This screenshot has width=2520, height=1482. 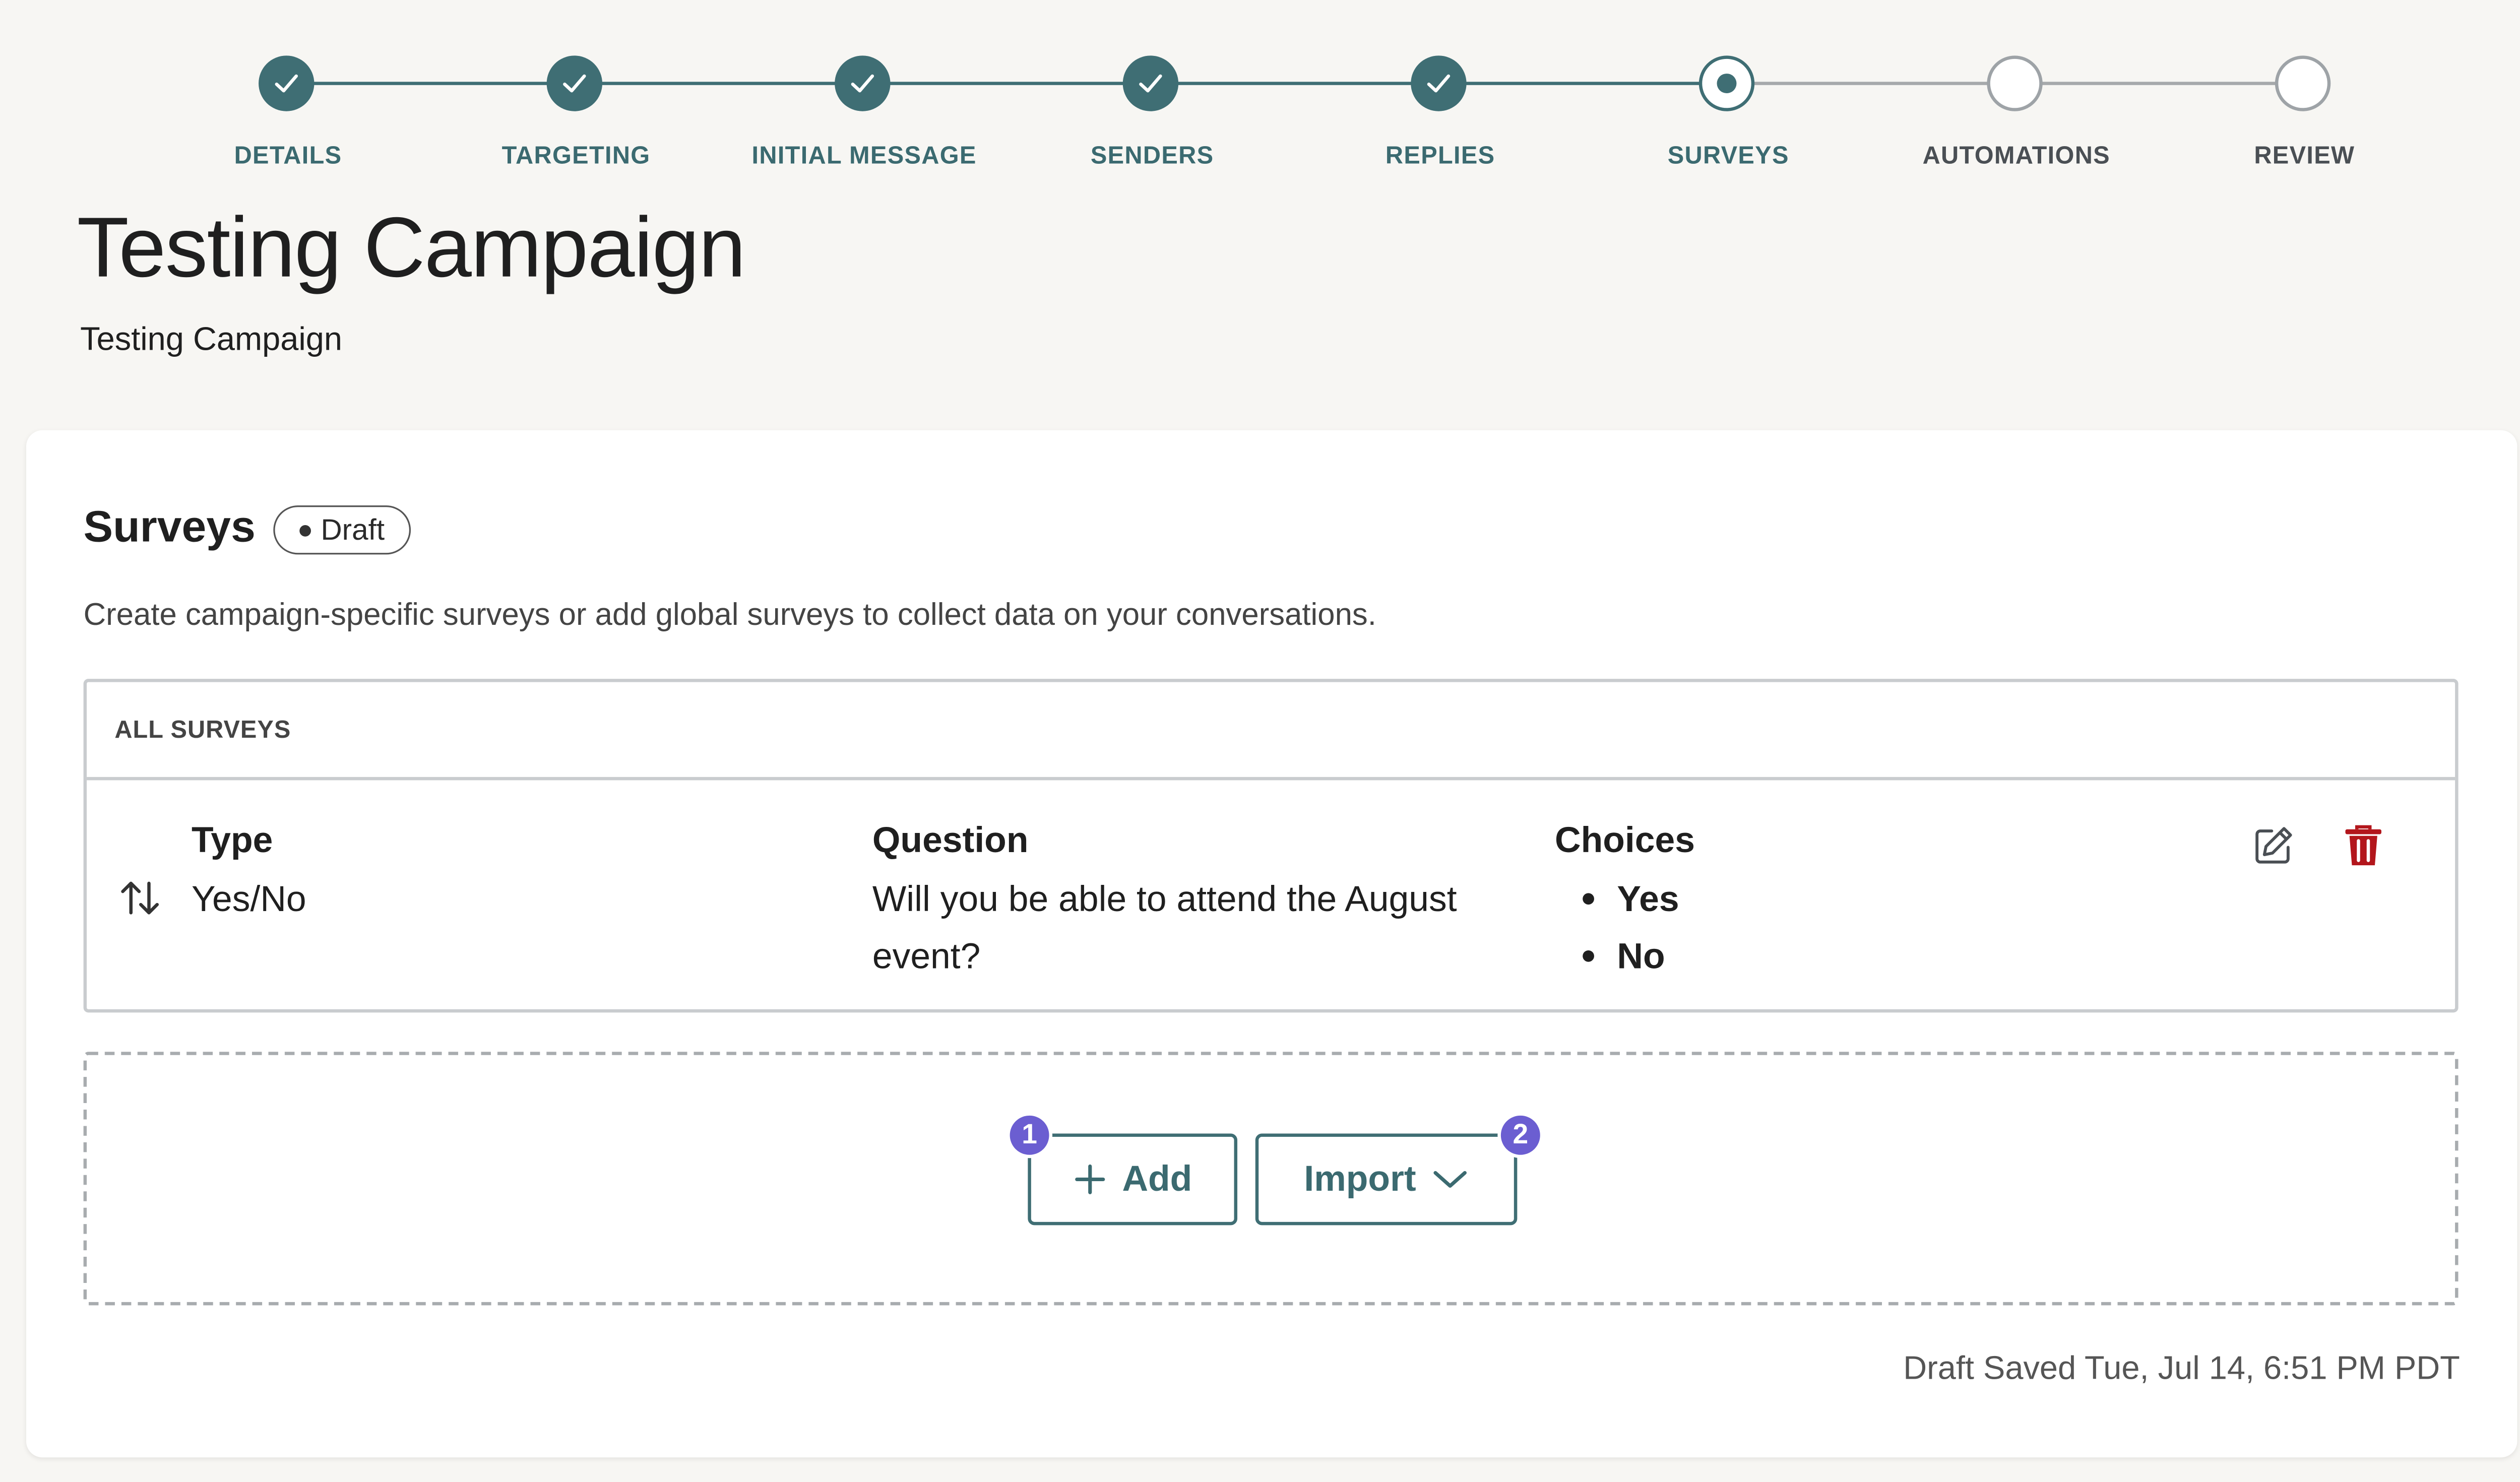 I want to click on survey-question-line-1: Will you be able to attend the August, so click(x=1165, y=899).